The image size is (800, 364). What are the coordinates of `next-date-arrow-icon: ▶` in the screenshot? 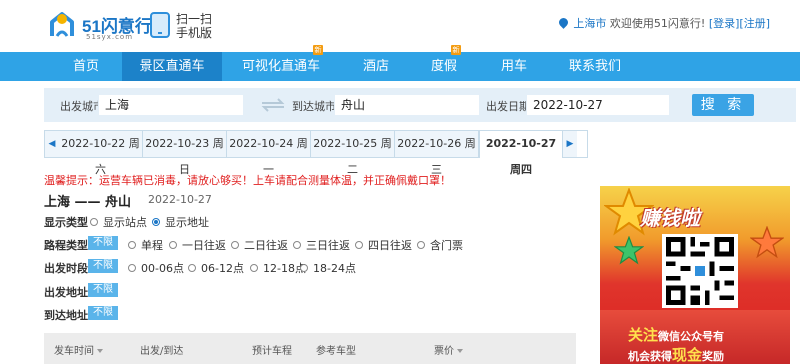 It's located at (570, 144).